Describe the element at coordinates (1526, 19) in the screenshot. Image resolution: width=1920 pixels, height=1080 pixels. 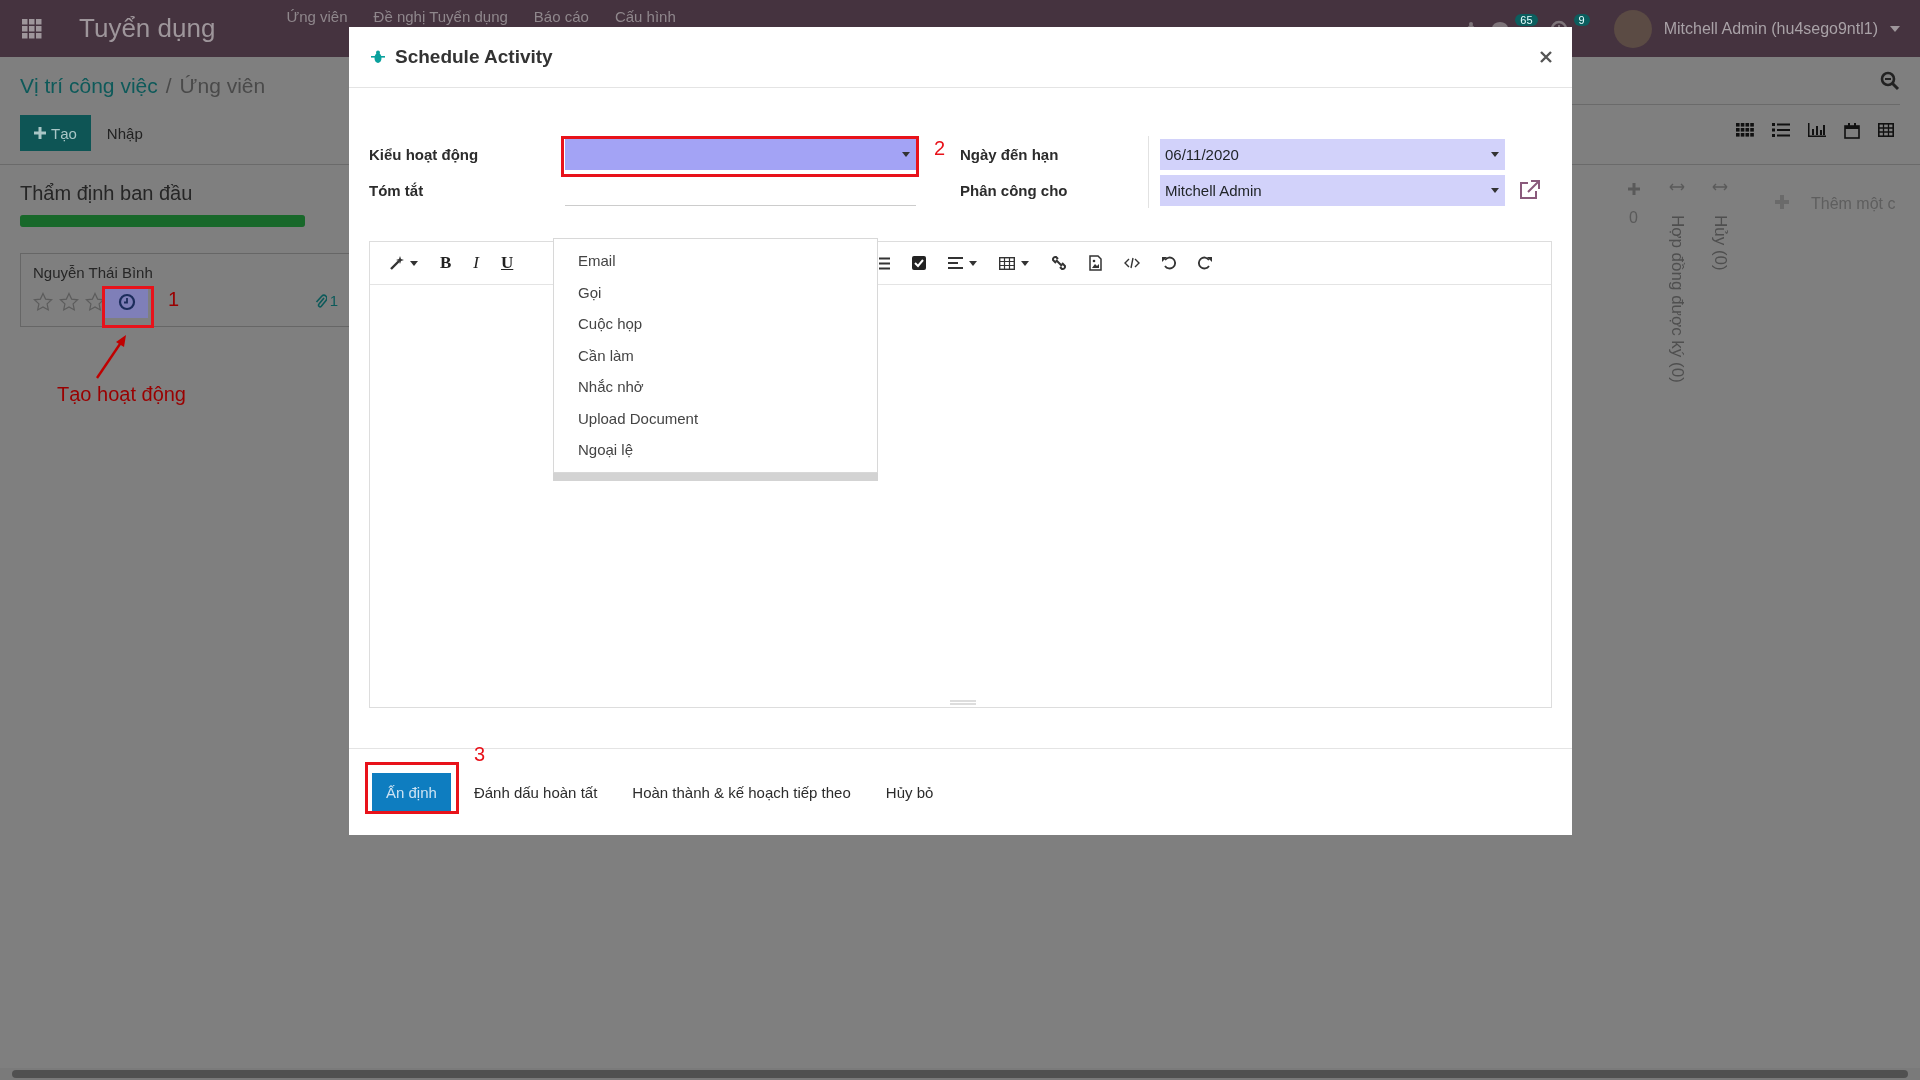
I see `message-count-badge: 65` at that location.